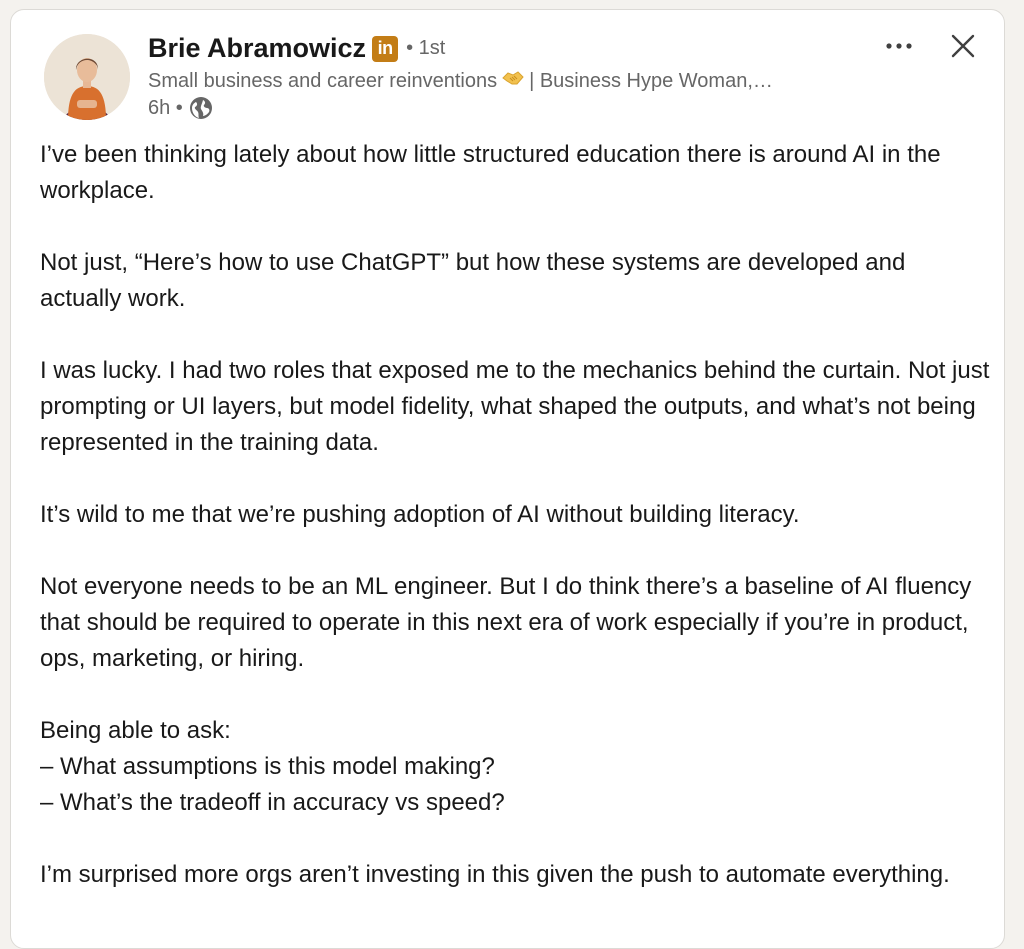 The image size is (1024, 949). Describe the element at coordinates (323, 80) in the screenshot. I see `headline-text-1: Small business and career reinventions` at that location.